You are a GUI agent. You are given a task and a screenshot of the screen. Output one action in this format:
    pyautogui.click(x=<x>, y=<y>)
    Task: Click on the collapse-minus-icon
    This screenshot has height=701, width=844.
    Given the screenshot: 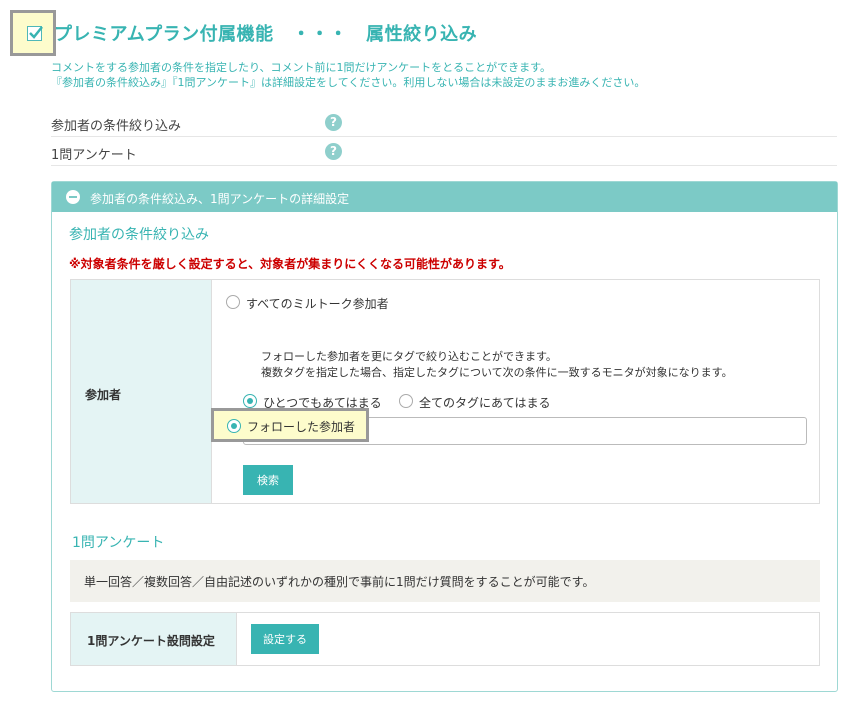 What is the action you would take?
    pyautogui.click(x=73, y=197)
    